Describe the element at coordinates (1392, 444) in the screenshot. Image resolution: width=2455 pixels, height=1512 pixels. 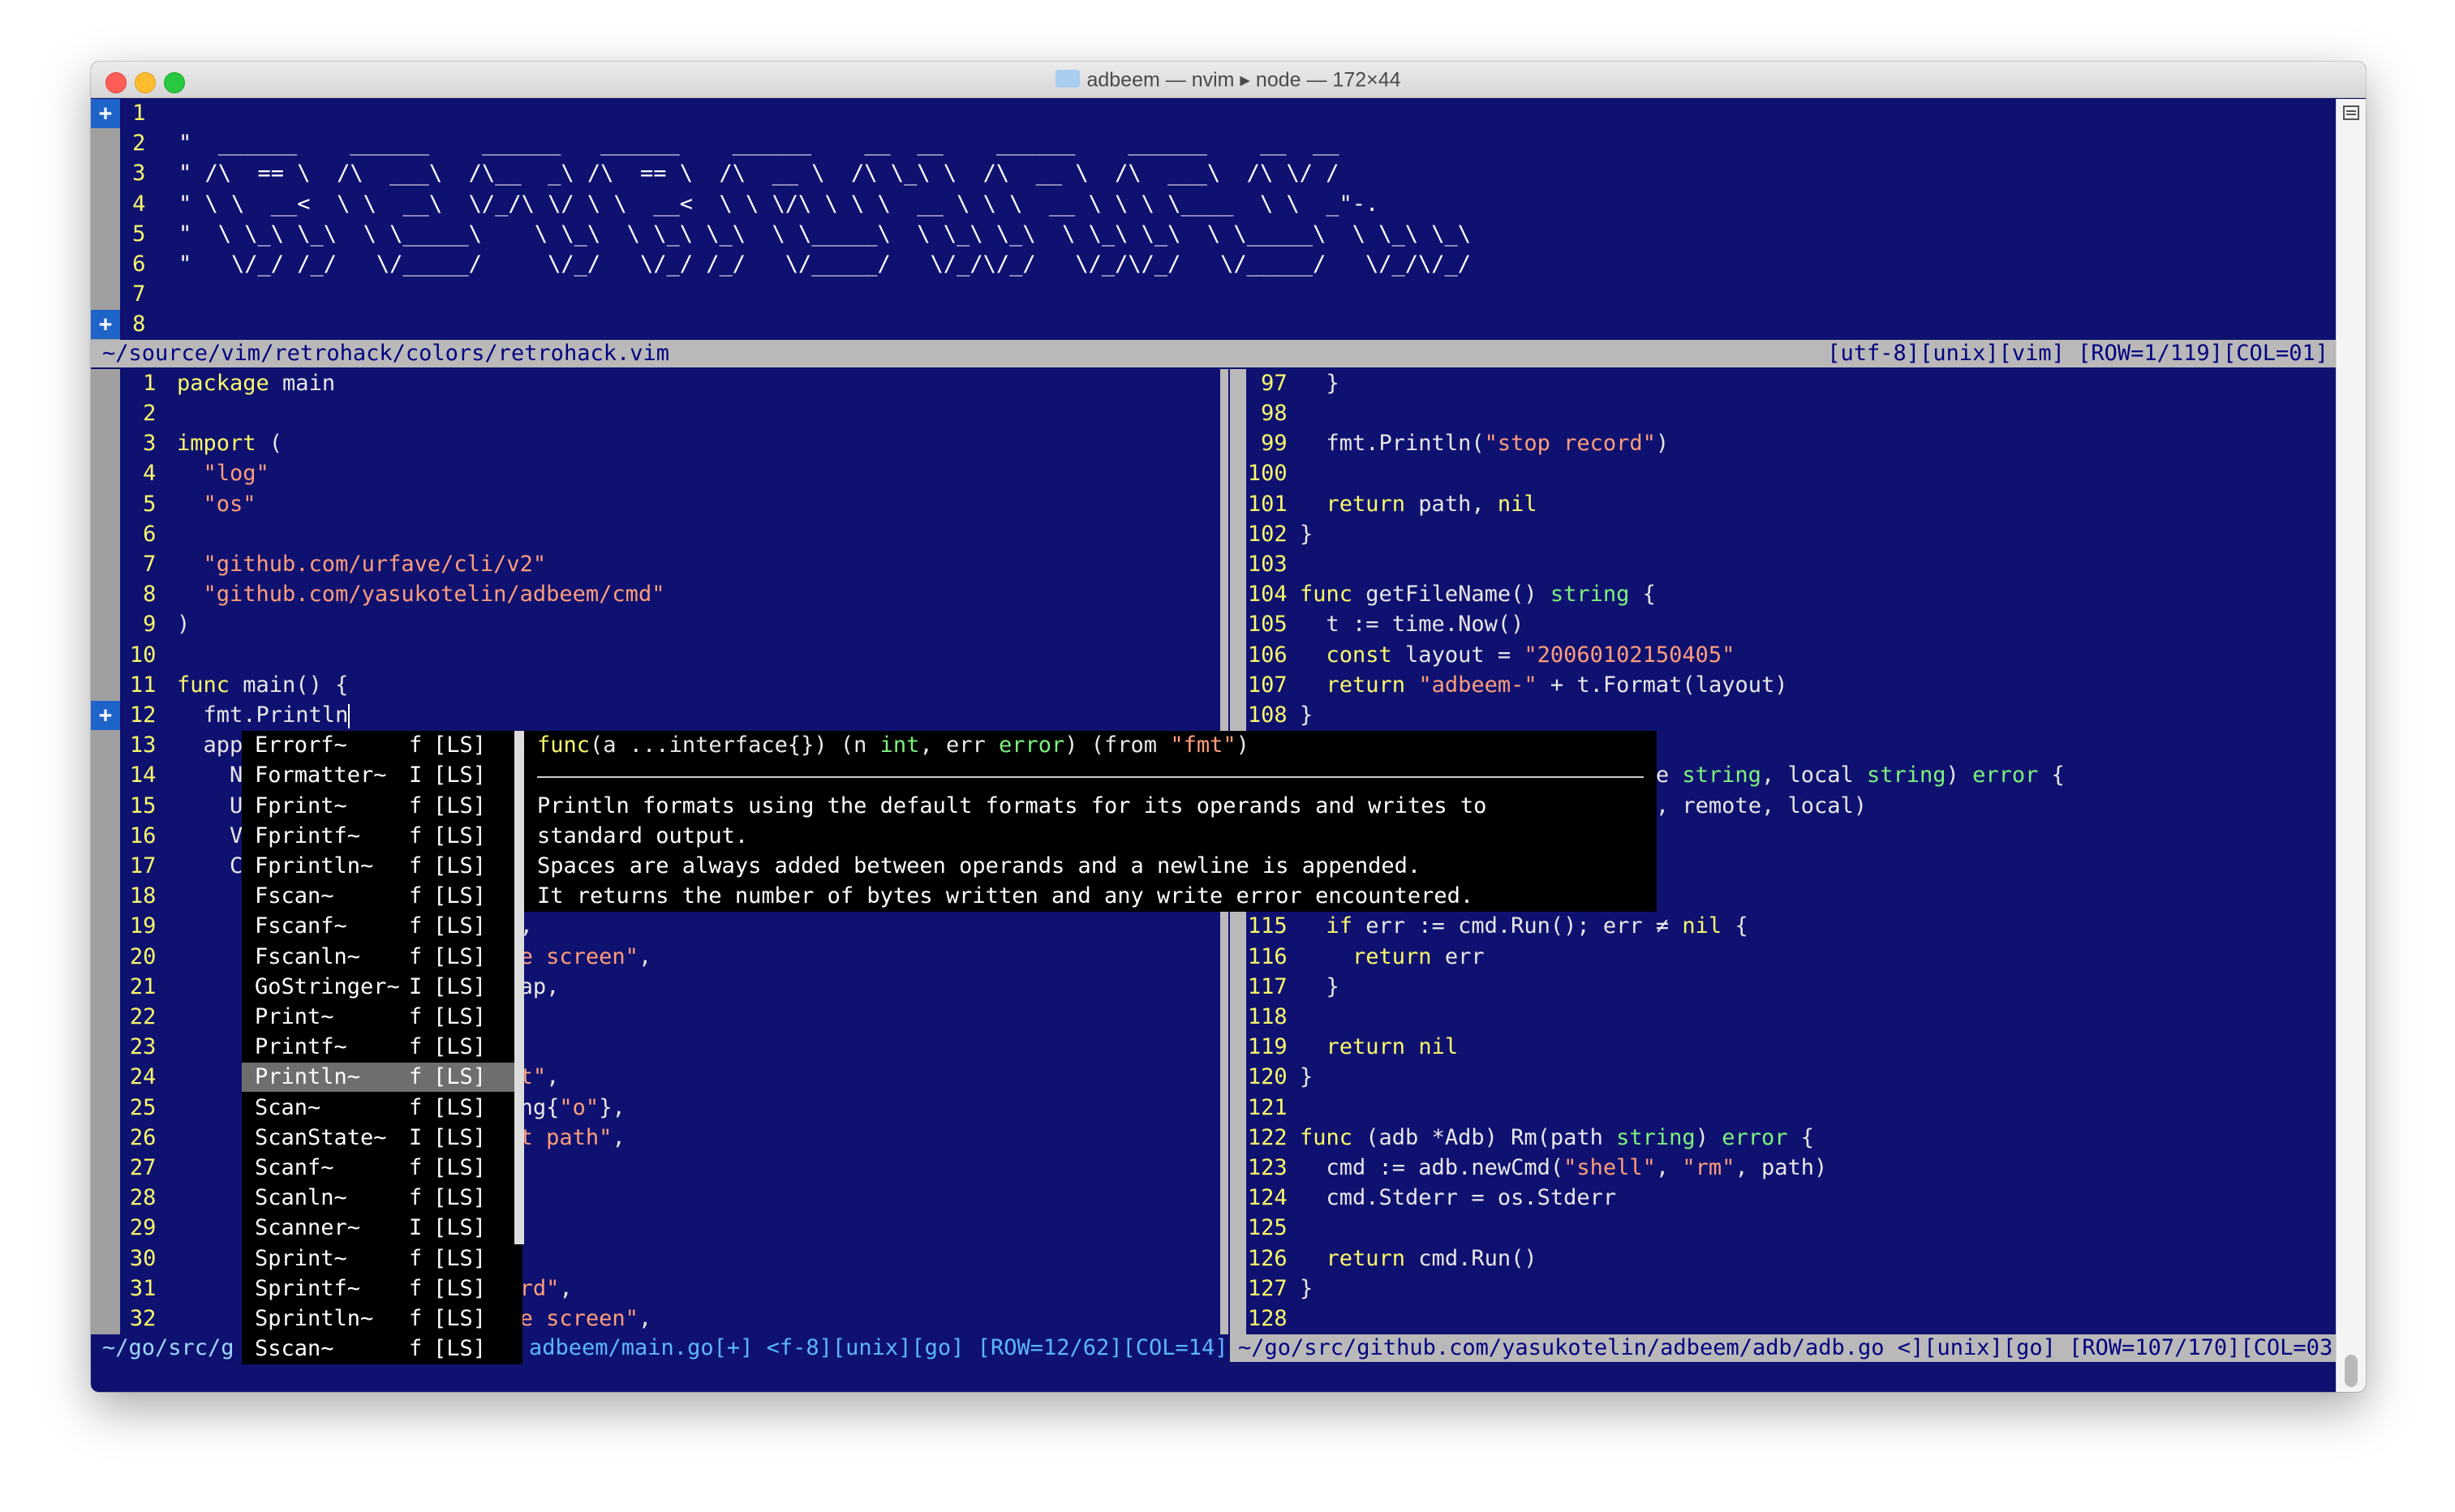
I see `code-token: fmt.Println(` at that location.